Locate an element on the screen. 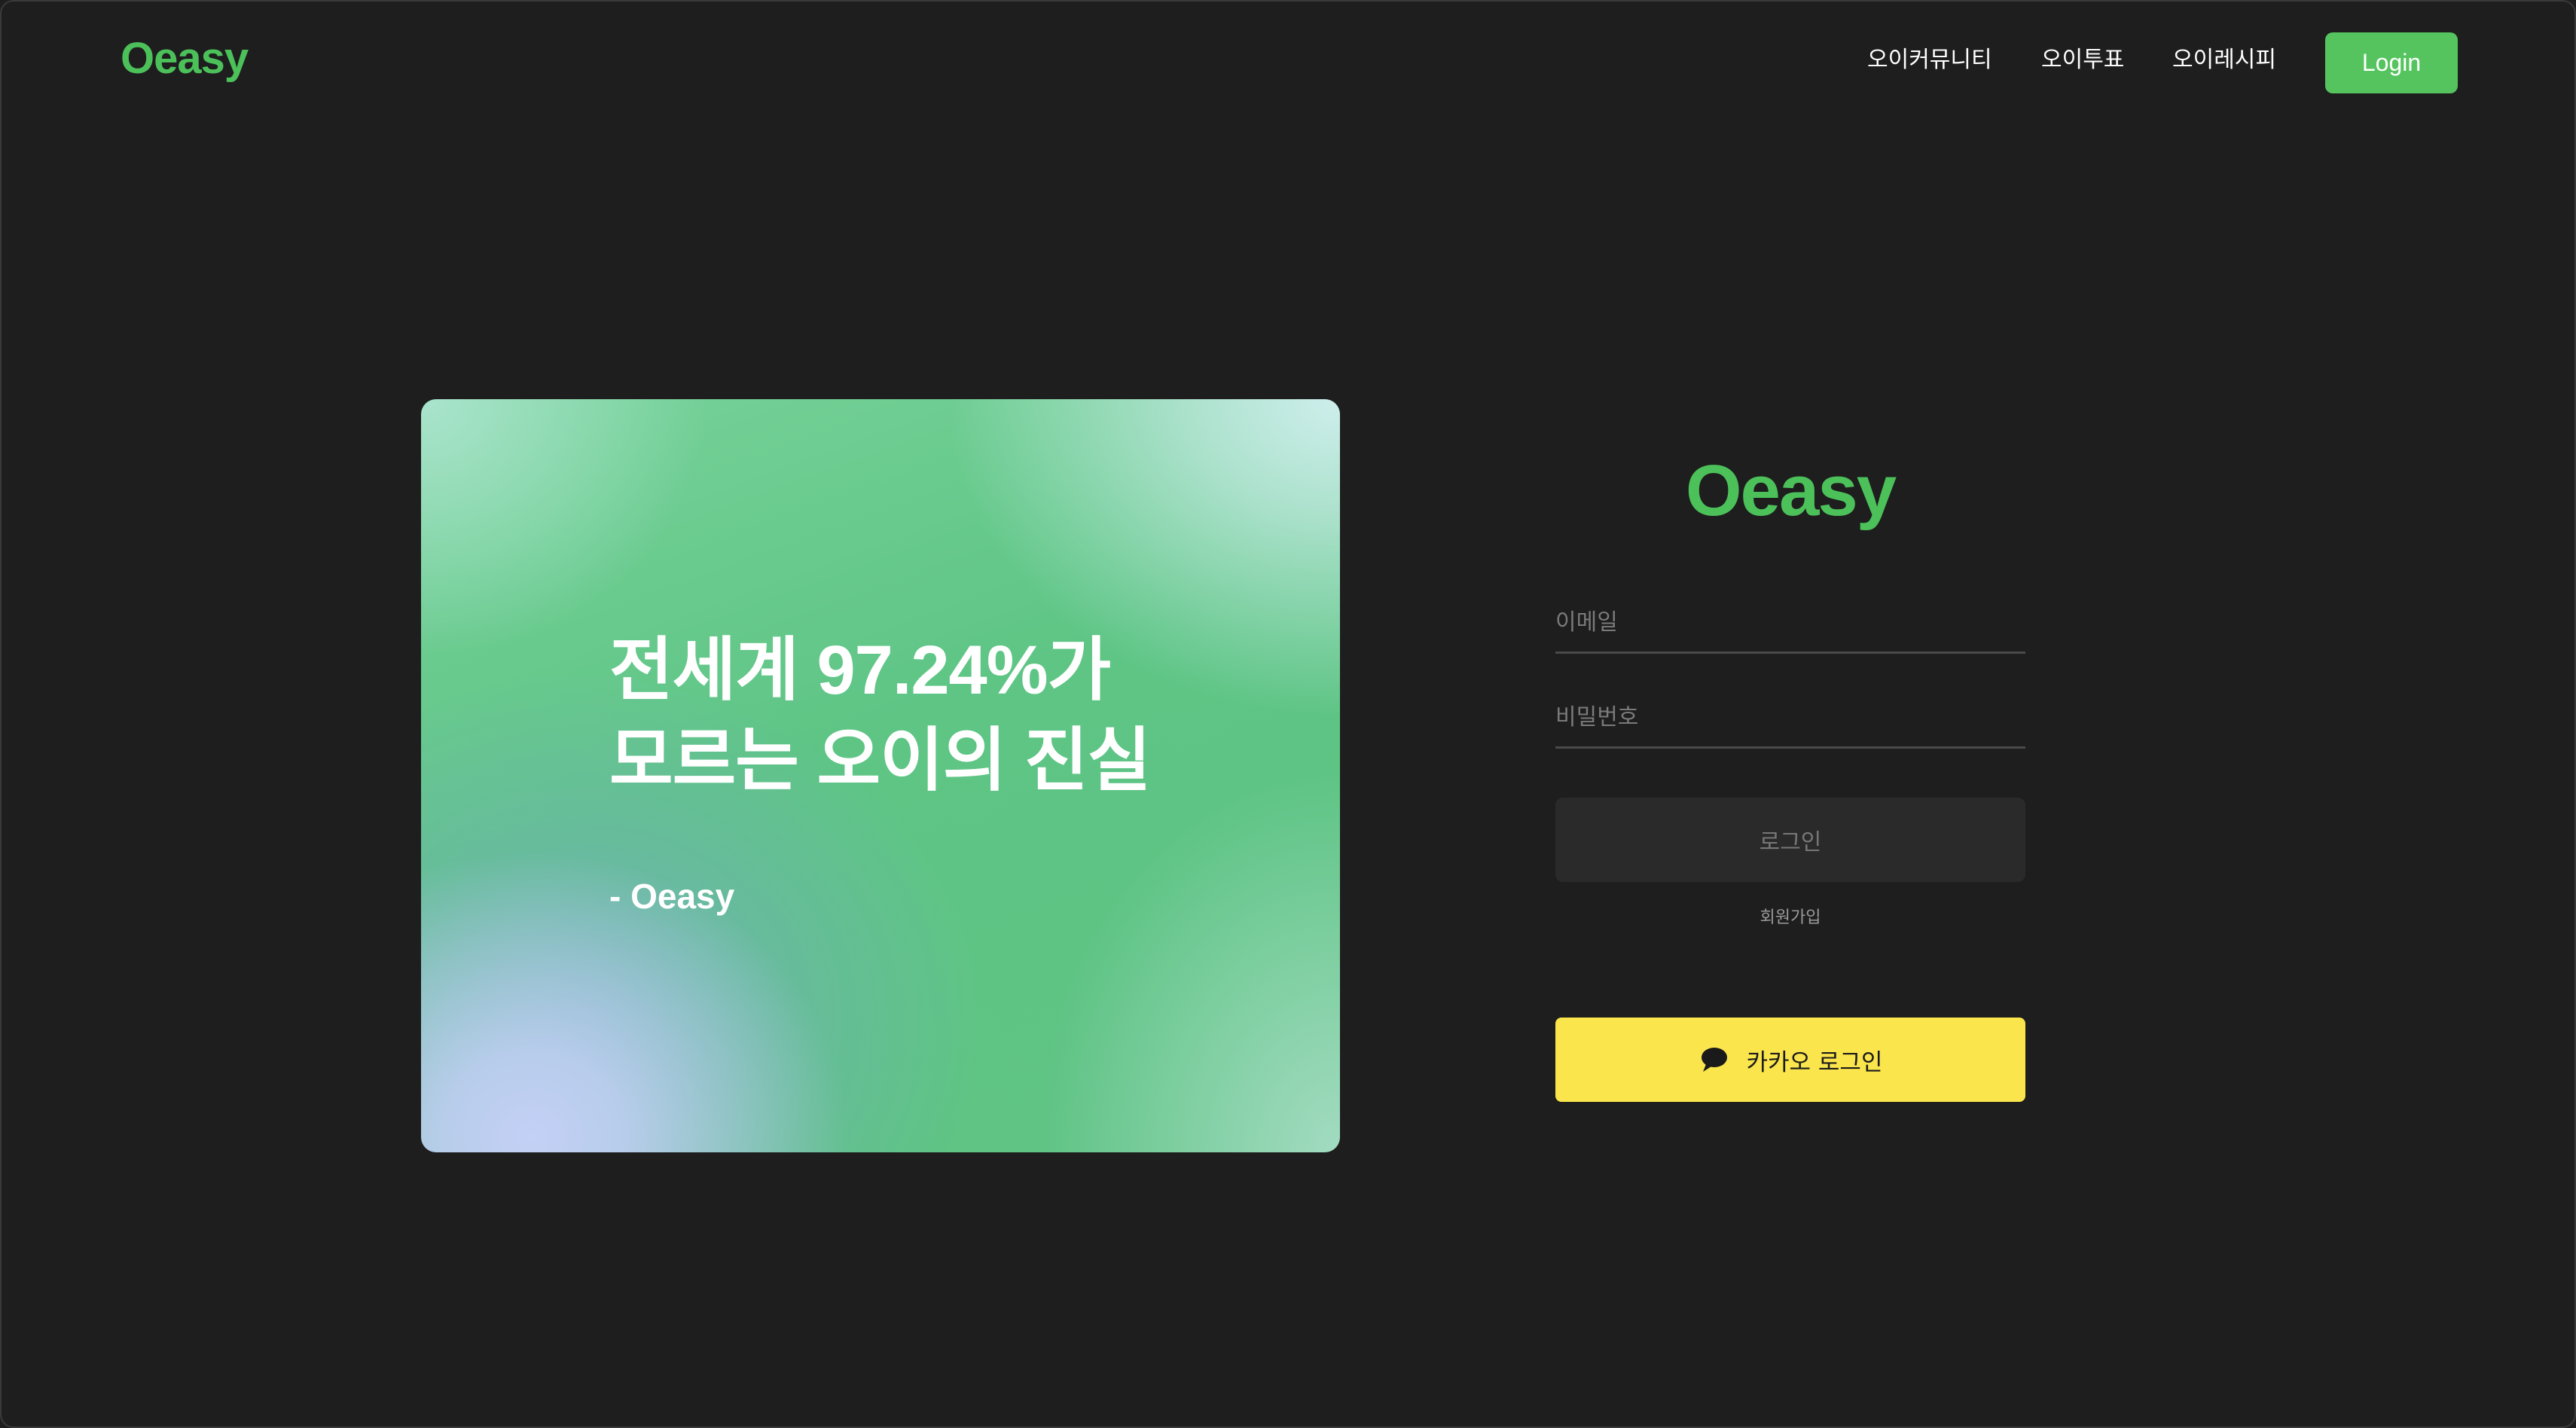  nav-item-recipe: 오이레시피 is located at coordinates (2224, 60).